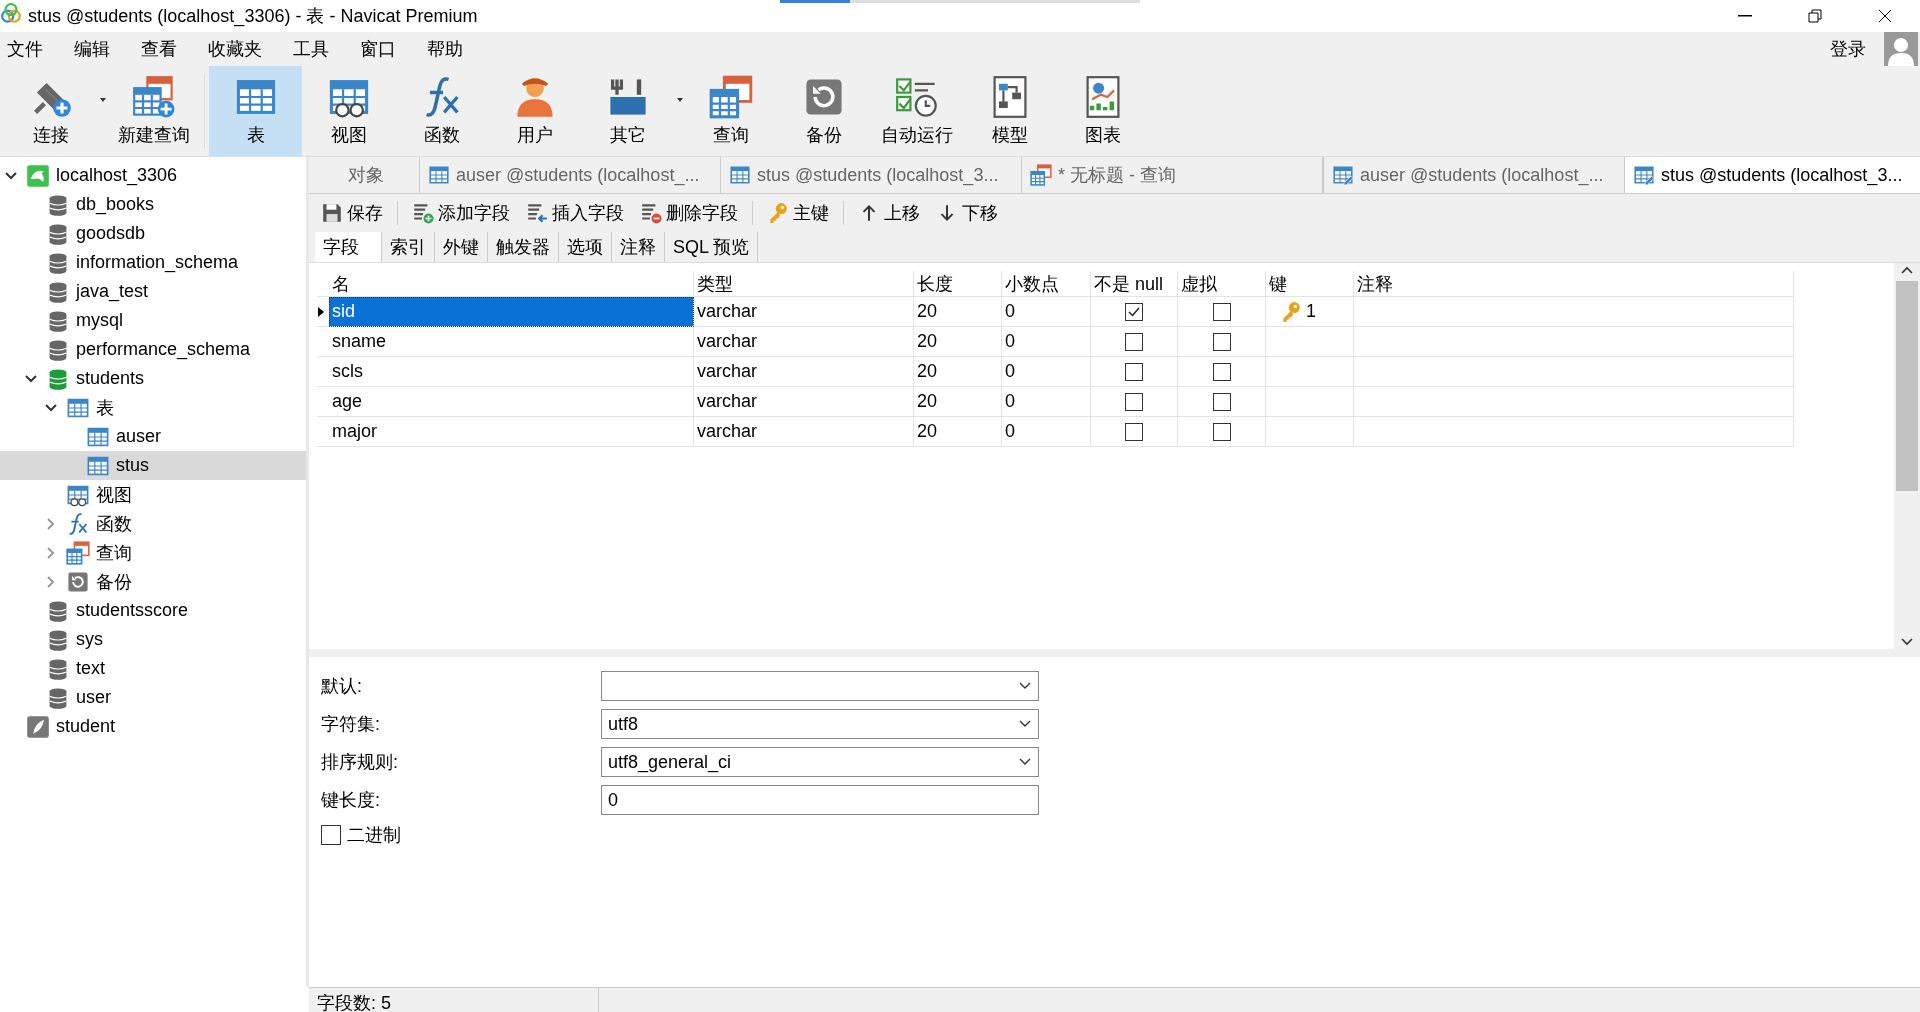  What do you see at coordinates (820, 724) in the screenshot?
I see `dropdown-field: utf8` at bounding box center [820, 724].